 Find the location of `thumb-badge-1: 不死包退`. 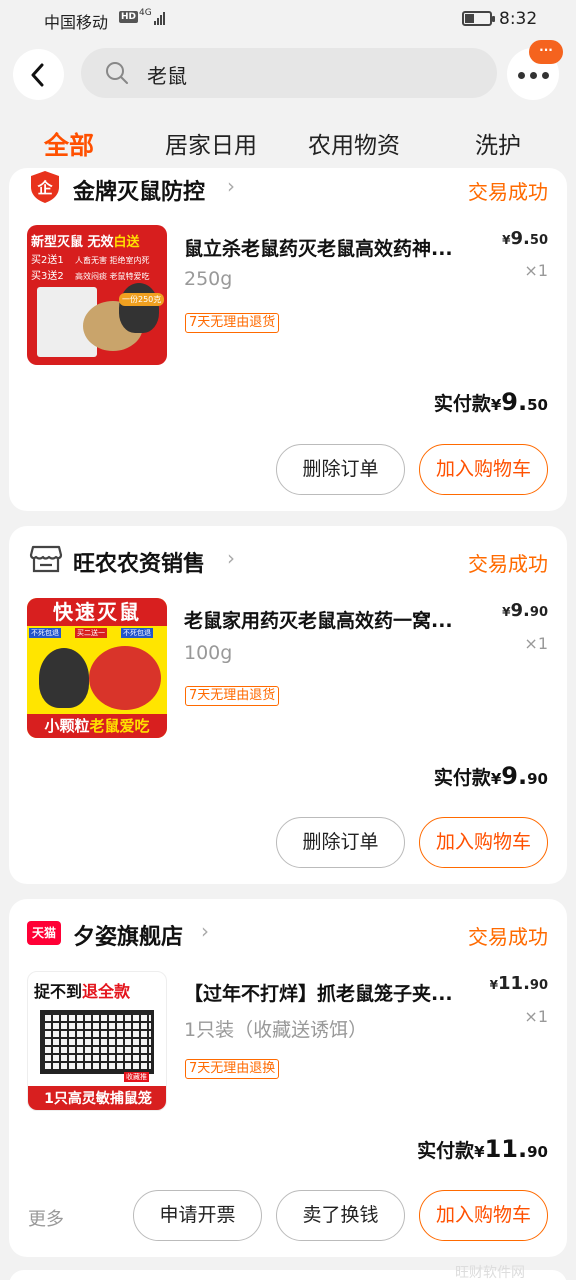

thumb-badge-1: 不死包退 is located at coordinates (45, 633).